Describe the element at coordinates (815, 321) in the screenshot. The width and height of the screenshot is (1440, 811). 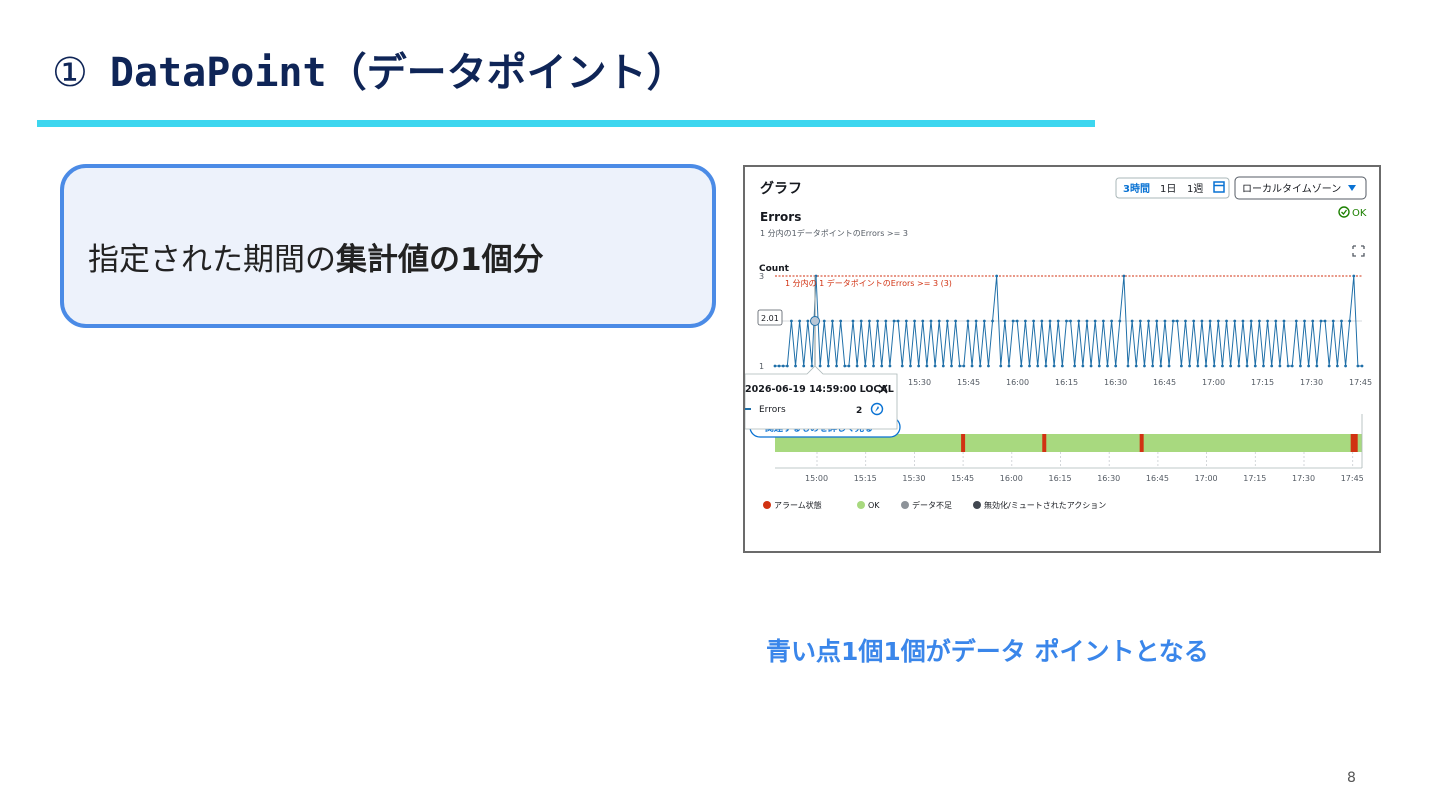
I see `hovered-data-point` at that location.